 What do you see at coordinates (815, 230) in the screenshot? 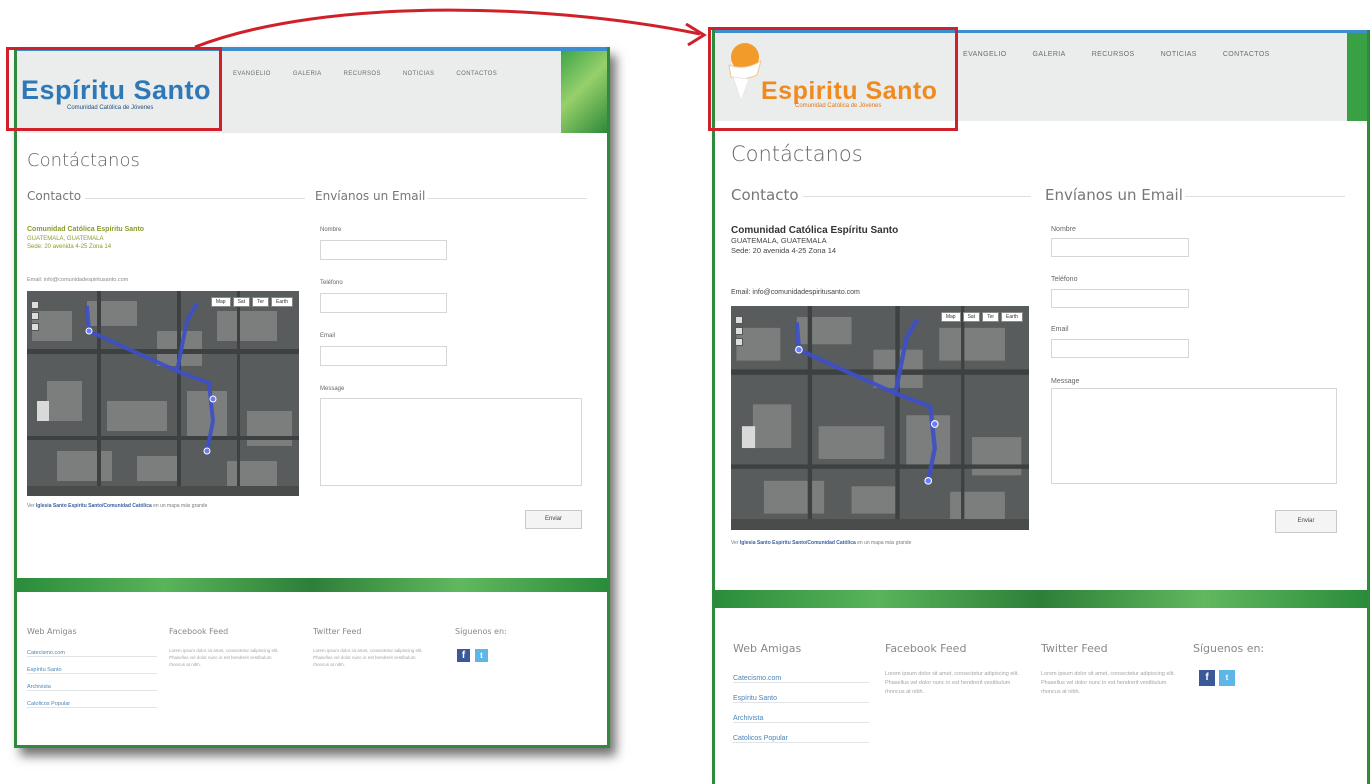
I see `org-name: Comunidad Católica Espíritu Santo` at bounding box center [815, 230].